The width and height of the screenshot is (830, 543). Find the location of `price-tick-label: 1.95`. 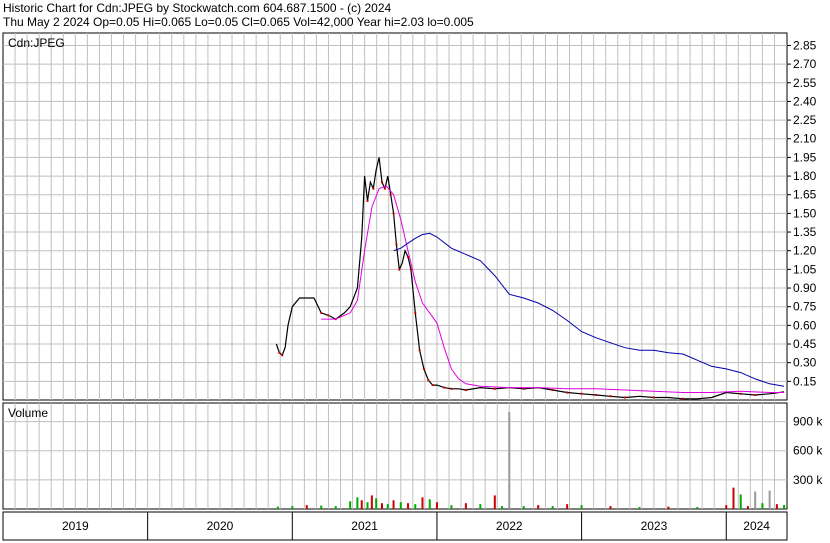

price-tick-label: 1.95 is located at coordinates (805, 157).